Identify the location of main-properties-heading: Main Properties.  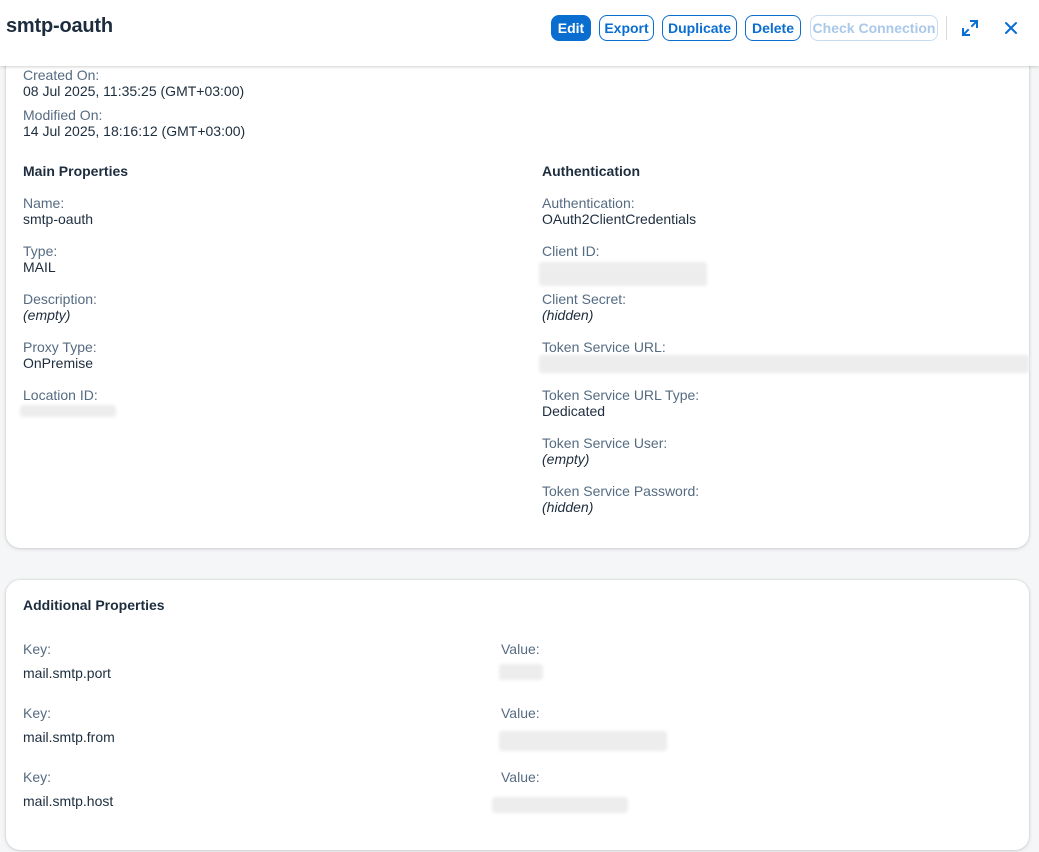
(76, 171).